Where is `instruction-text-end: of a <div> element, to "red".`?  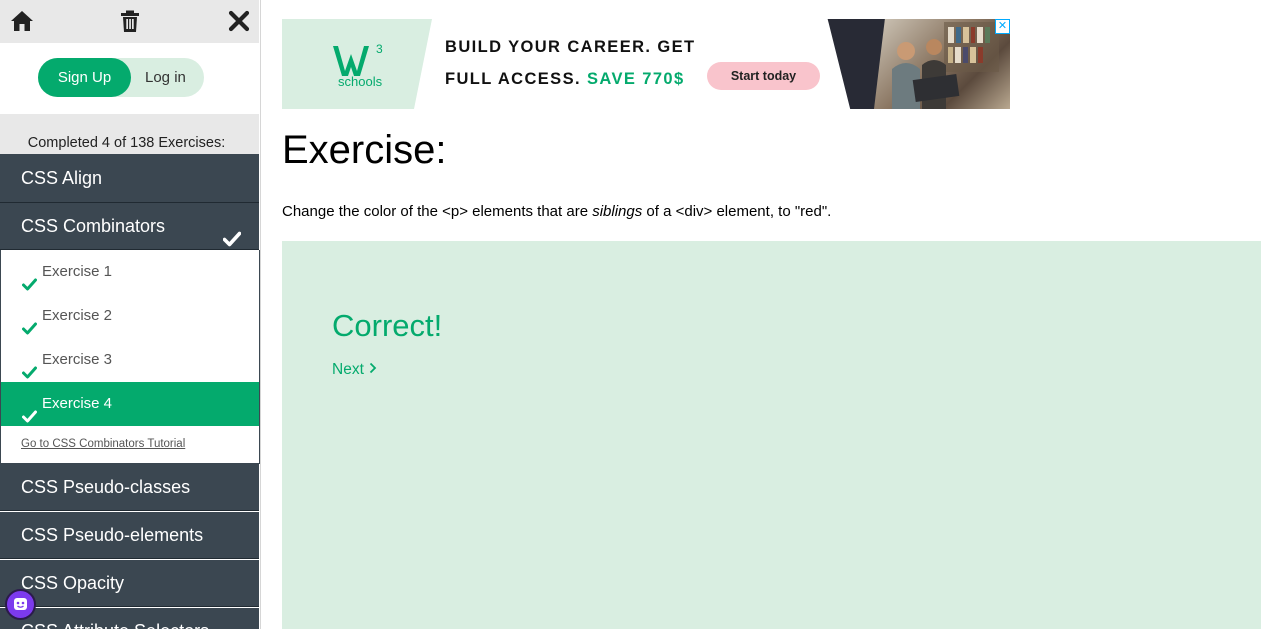 instruction-text-end: of a <div> element, to "red". is located at coordinates (737, 211).